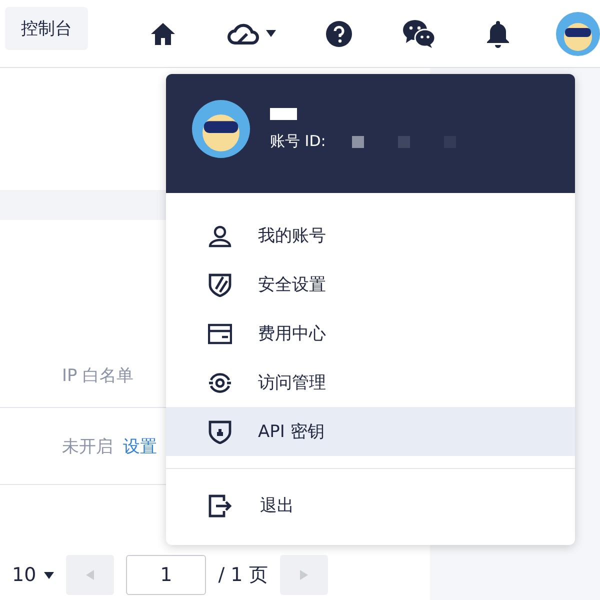 The width and height of the screenshot is (600, 600). What do you see at coordinates (370, 382) in the screenshot?
I see `menu-item: 访问管理` at bounding box center [370, 382].